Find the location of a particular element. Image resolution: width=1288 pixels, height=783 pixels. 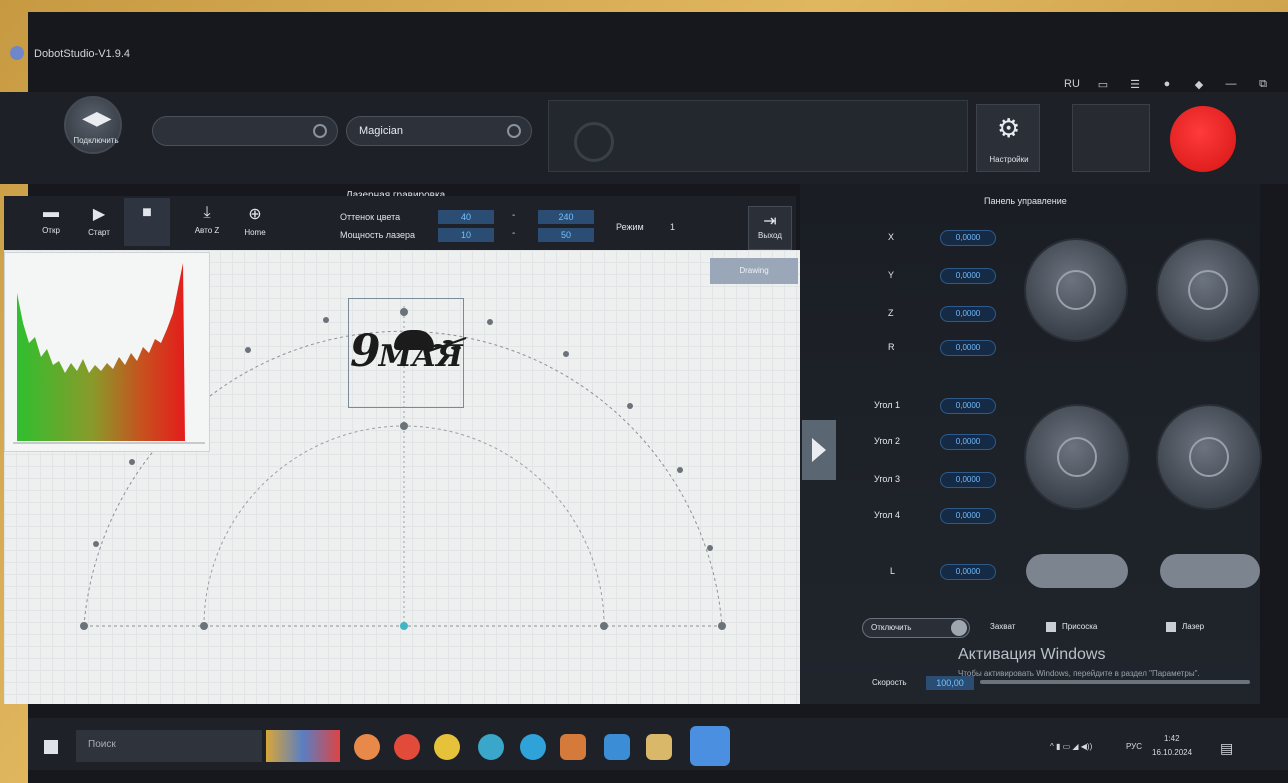

browser-icon is located at coordinates (533, 747).